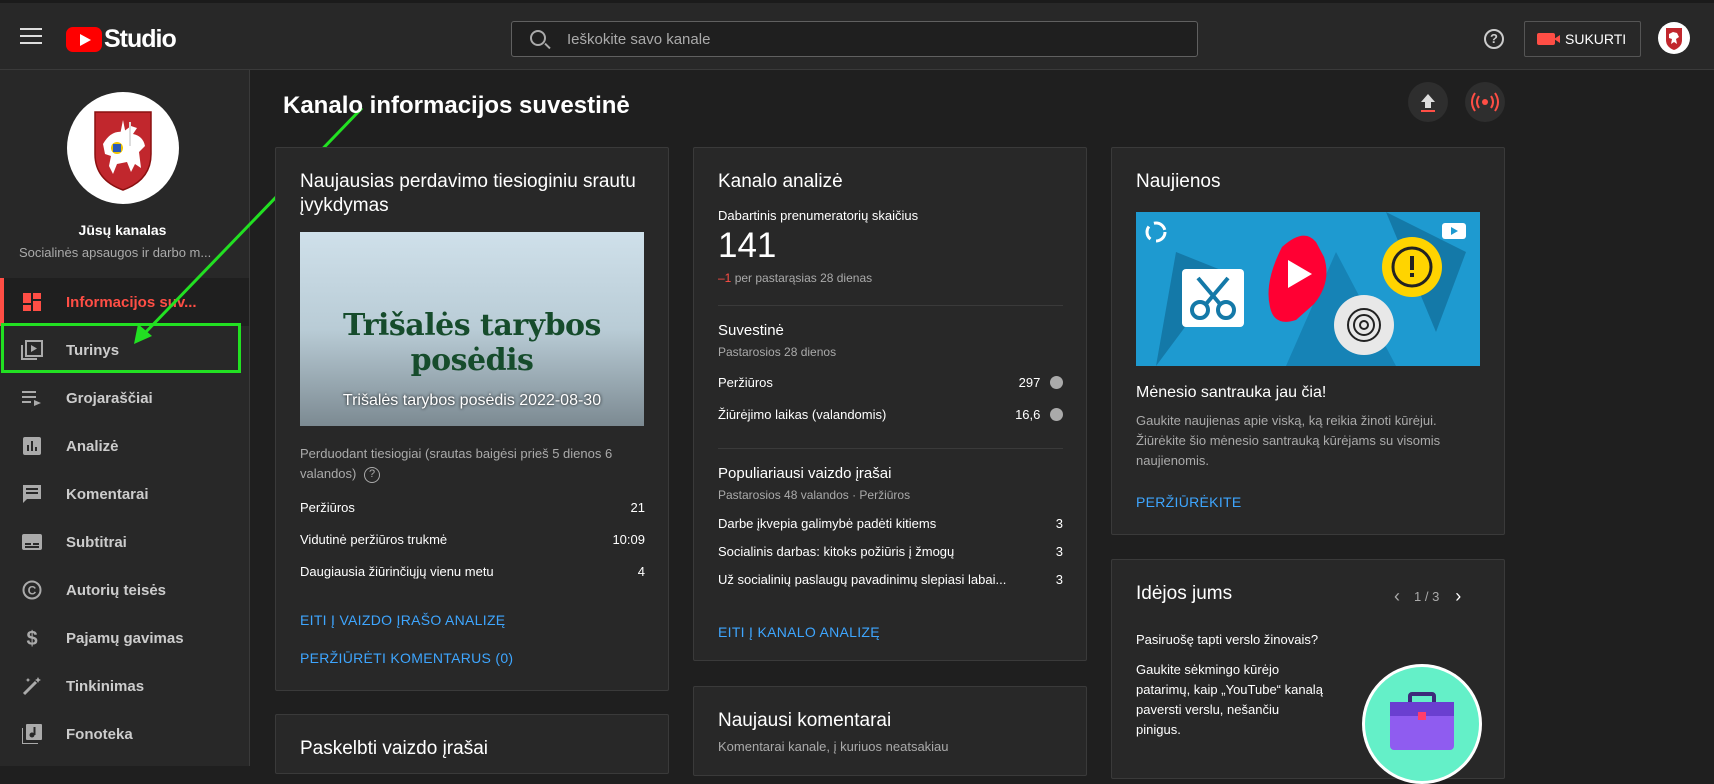  What do you see at coordinates (1028, 414) in the screenshot?
I see `summary-value: 16,6` at bounding box center [1028, 414].